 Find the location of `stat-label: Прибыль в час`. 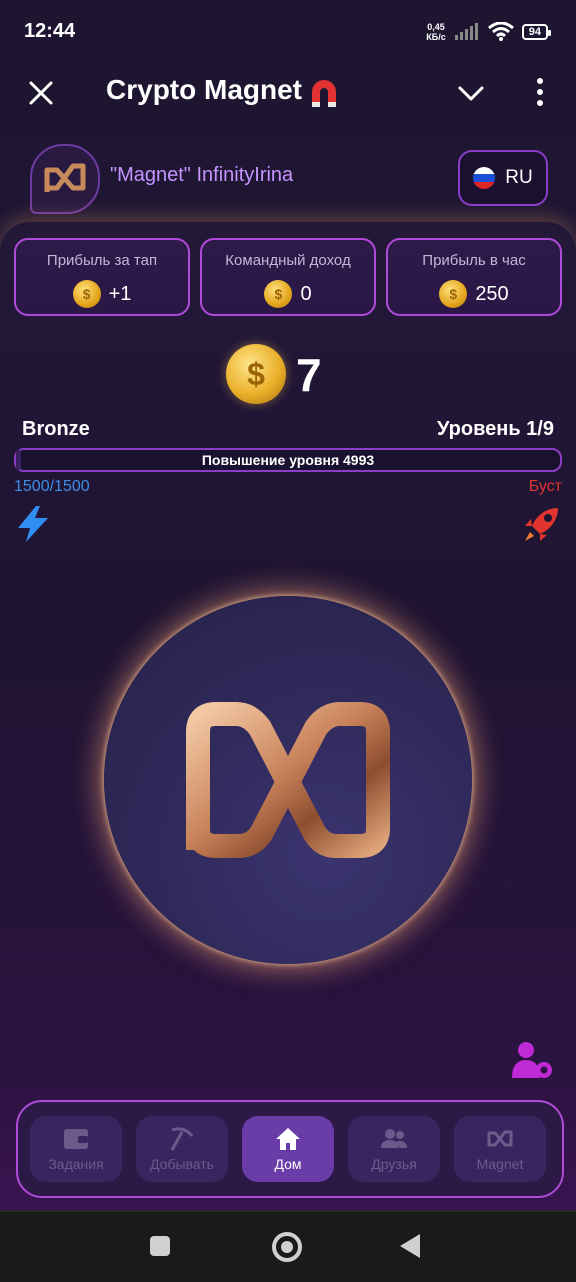

stat-label: Прибыль в час is located at coordinates (474, 260).